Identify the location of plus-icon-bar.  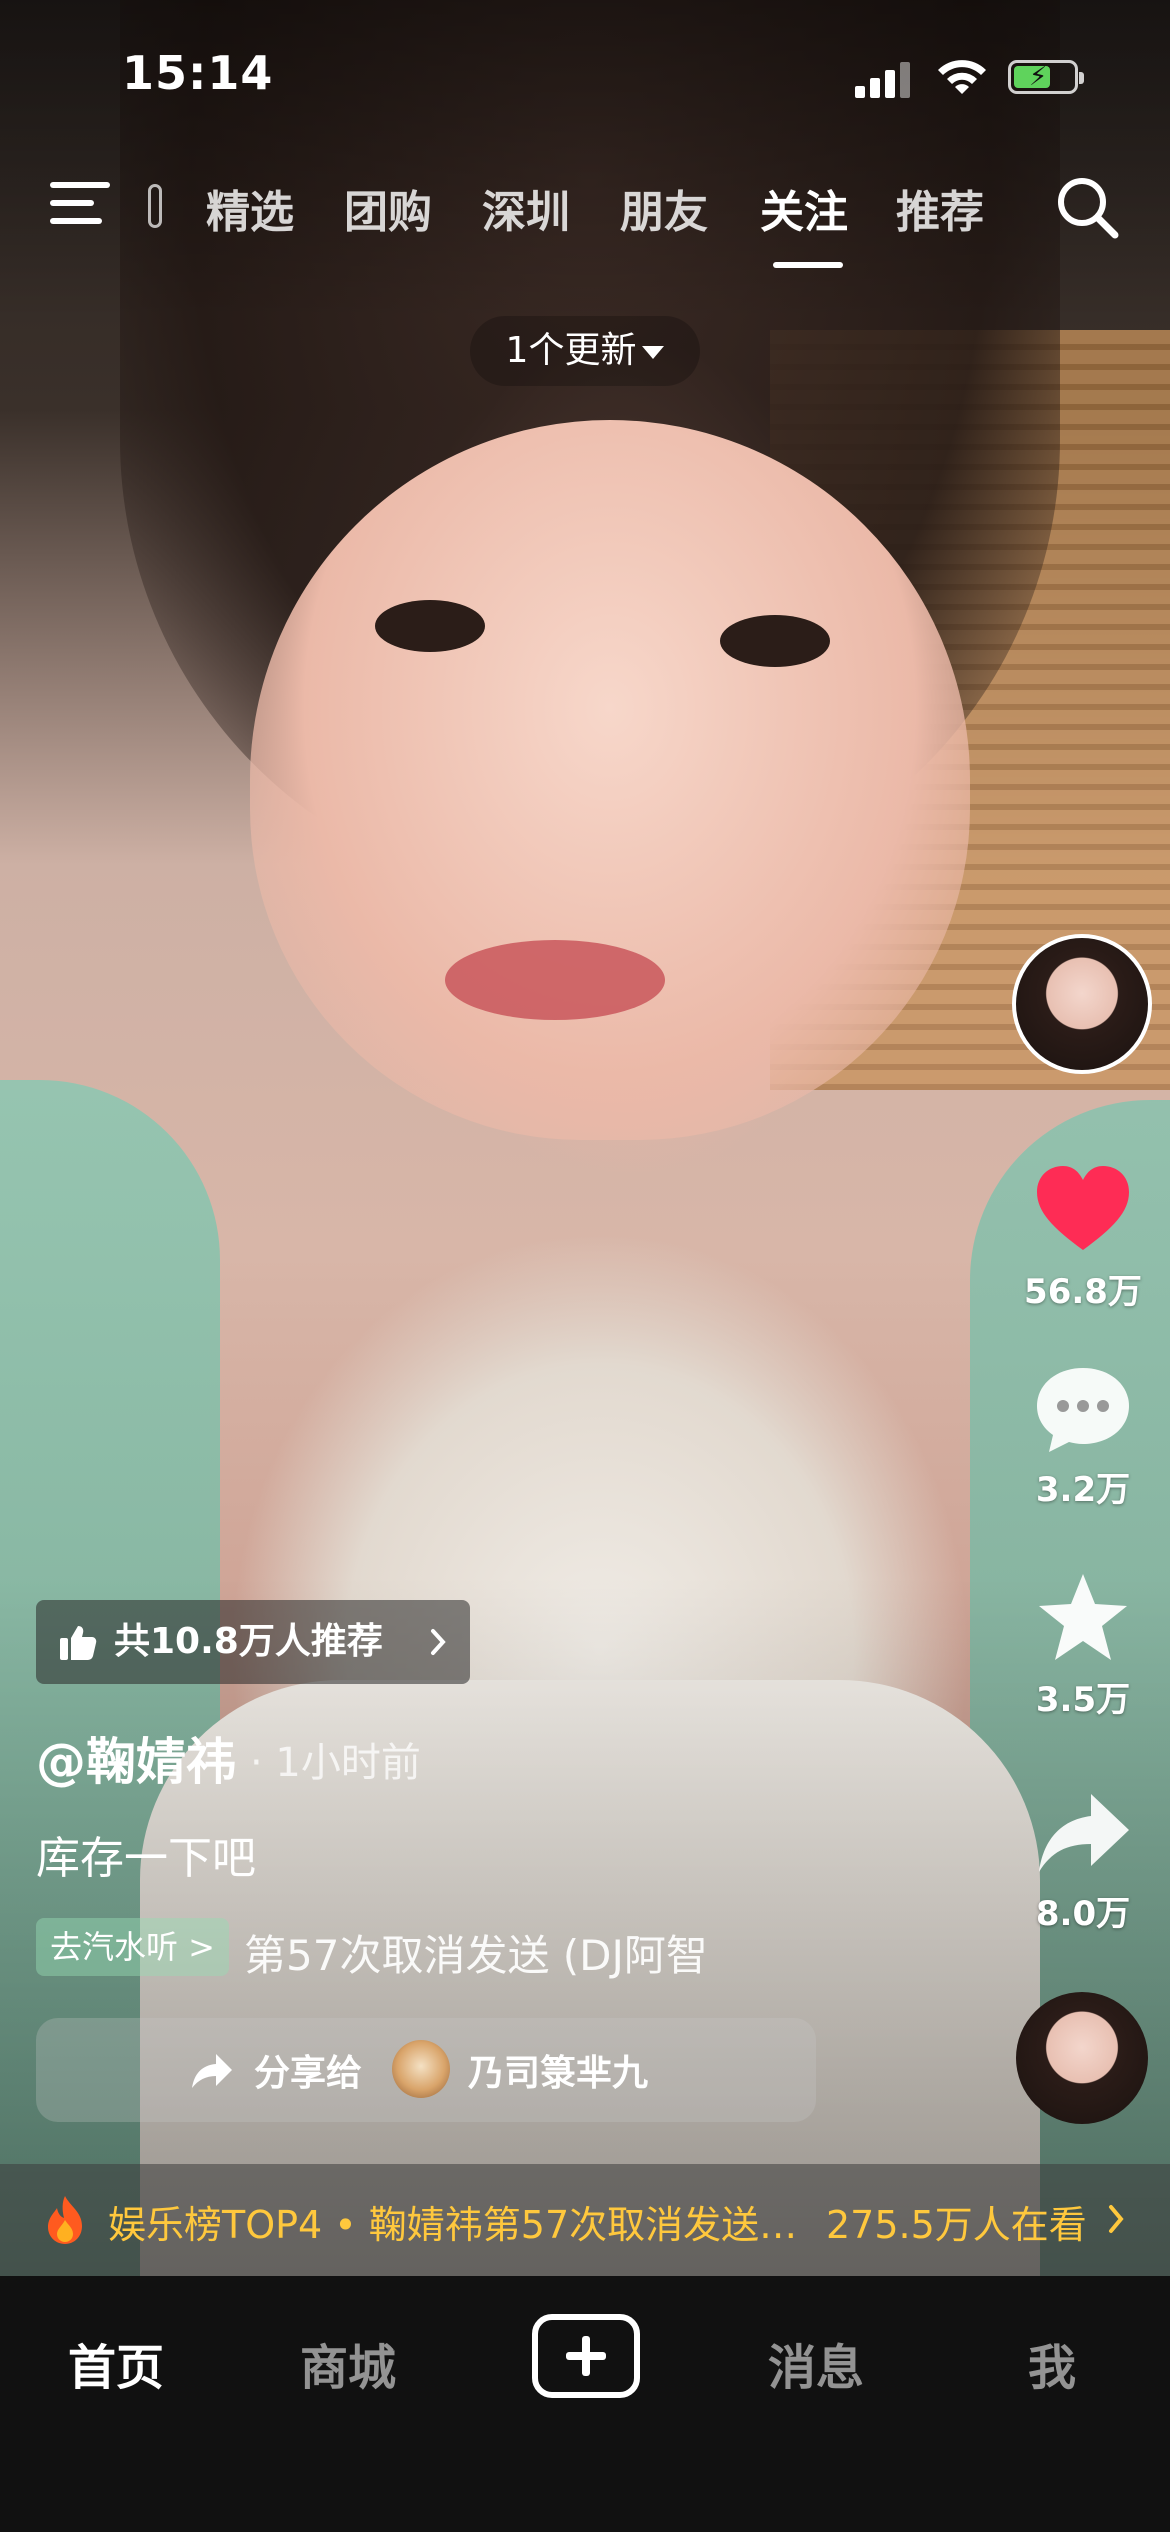
(586, 2356).